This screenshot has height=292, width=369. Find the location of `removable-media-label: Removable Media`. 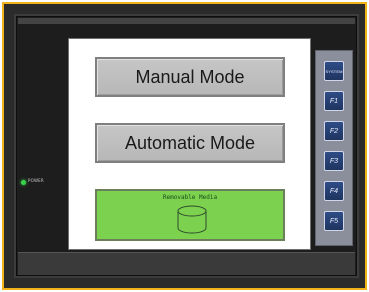

removable-media-label: Removable Media is located at coordinates (190, 197).